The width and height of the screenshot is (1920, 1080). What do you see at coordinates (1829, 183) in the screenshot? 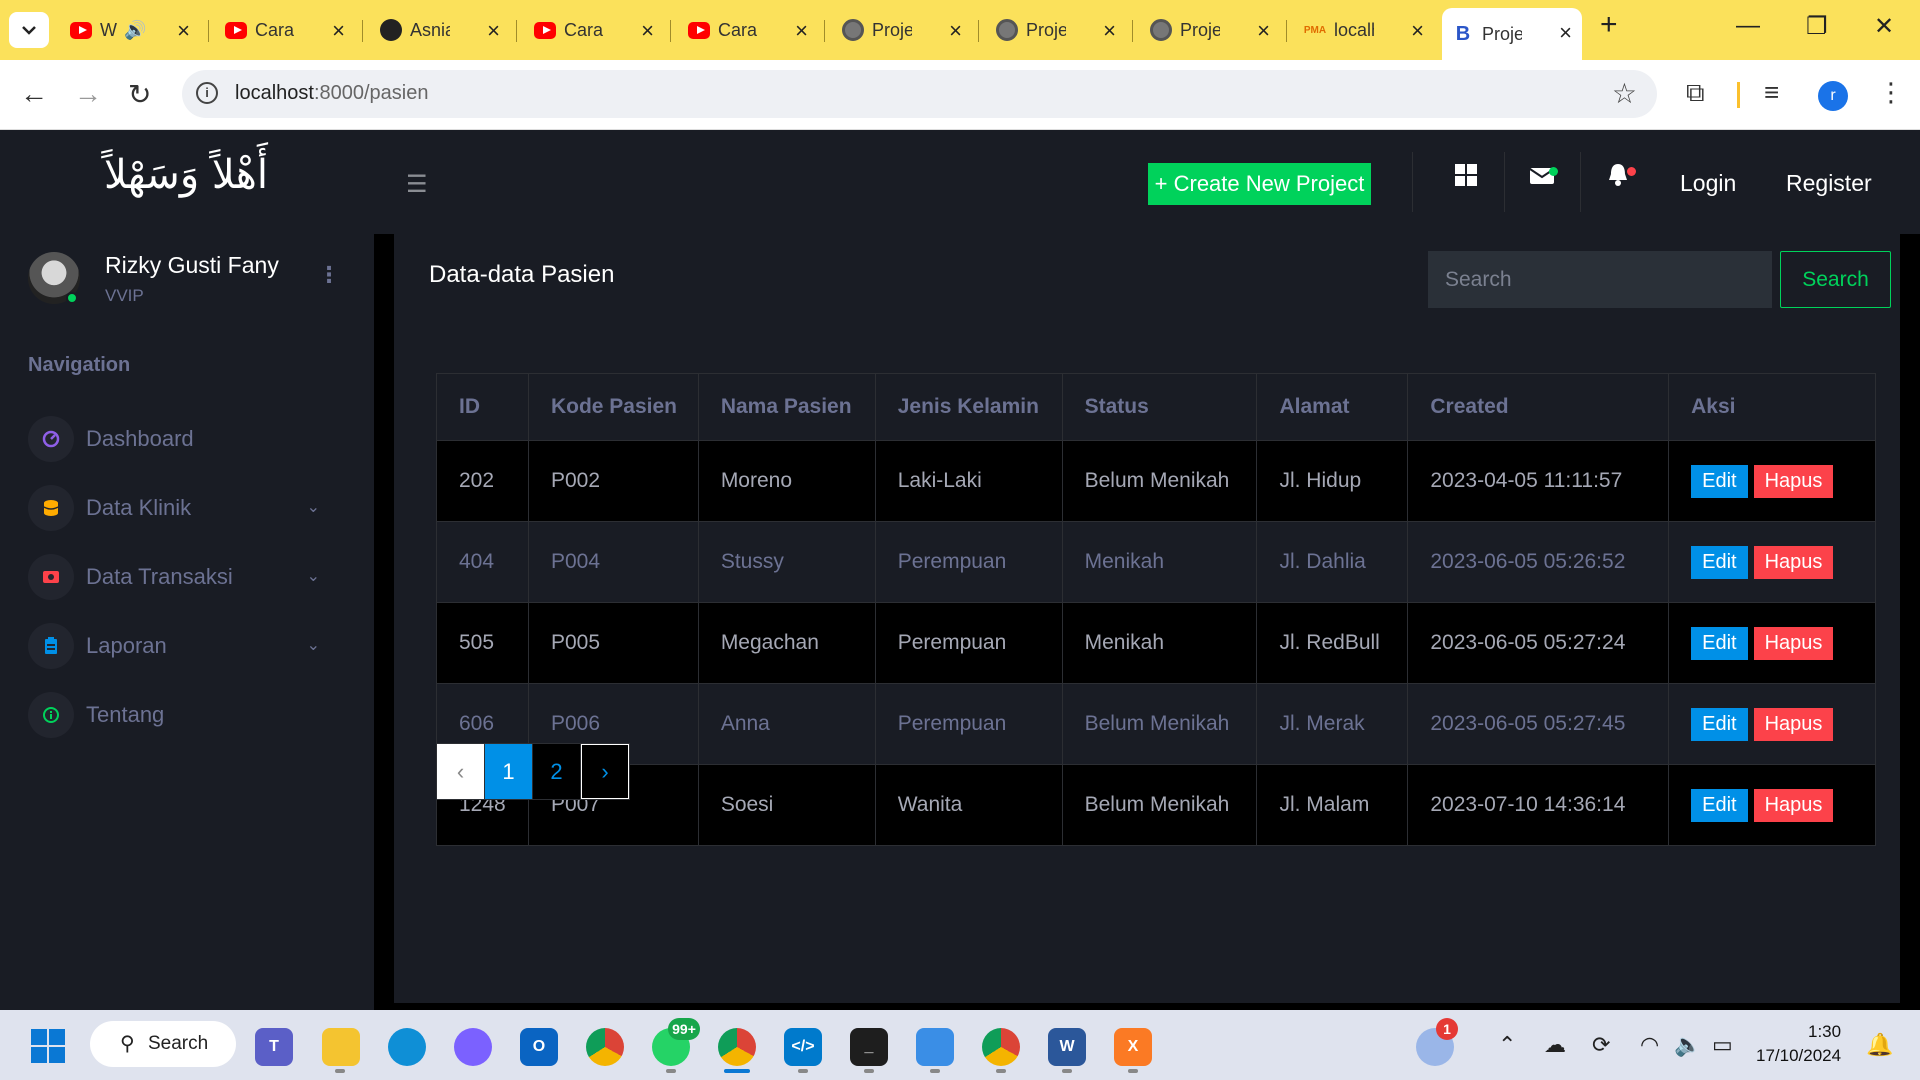
I see `register-link: Register` at bounding box center [1829, 183].